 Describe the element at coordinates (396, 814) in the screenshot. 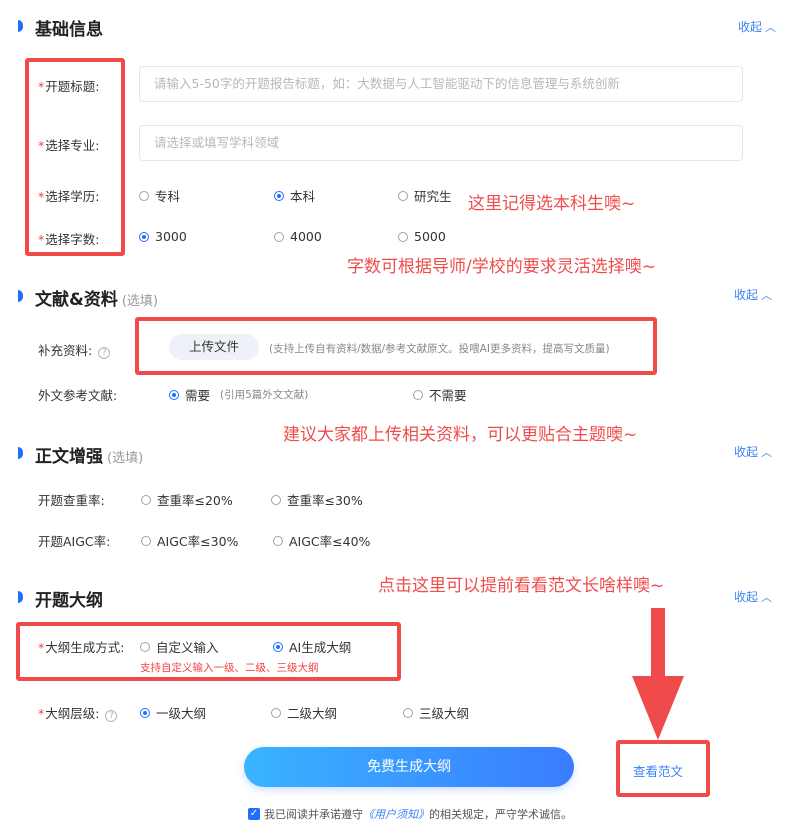

I see `user-notice-link: 《用户须知》` at that location.